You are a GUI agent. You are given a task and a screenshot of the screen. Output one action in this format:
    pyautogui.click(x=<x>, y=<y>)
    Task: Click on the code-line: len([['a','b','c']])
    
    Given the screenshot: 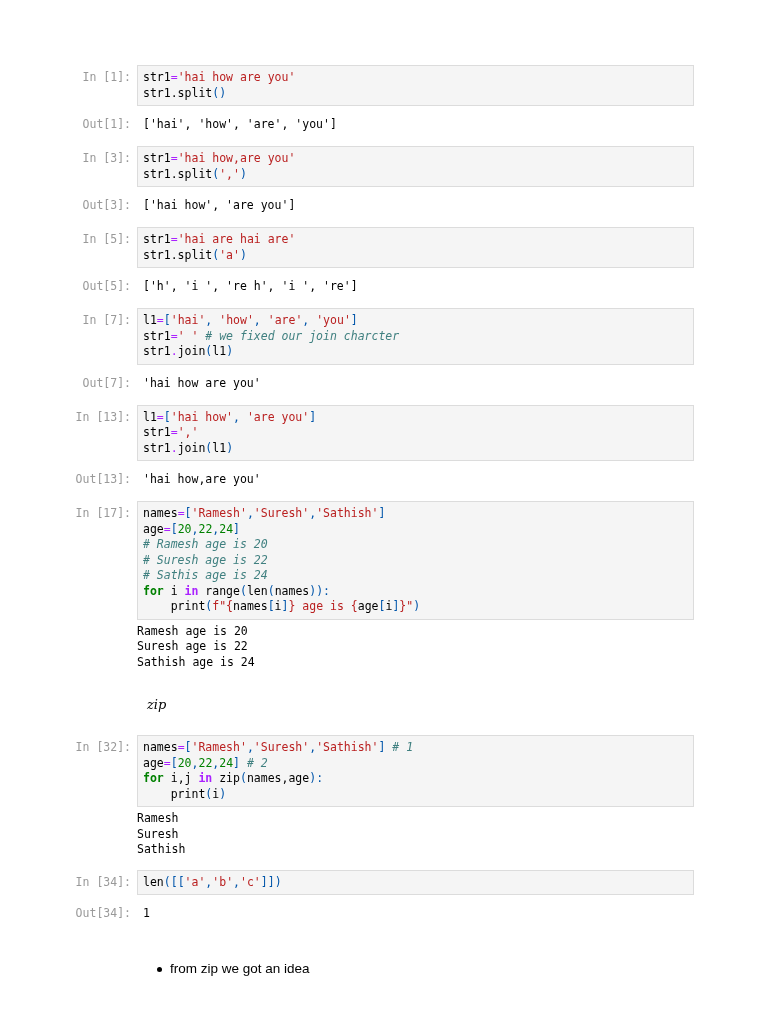 What is the action you would take?
    pyautogui.click(x=213, y=882)
    